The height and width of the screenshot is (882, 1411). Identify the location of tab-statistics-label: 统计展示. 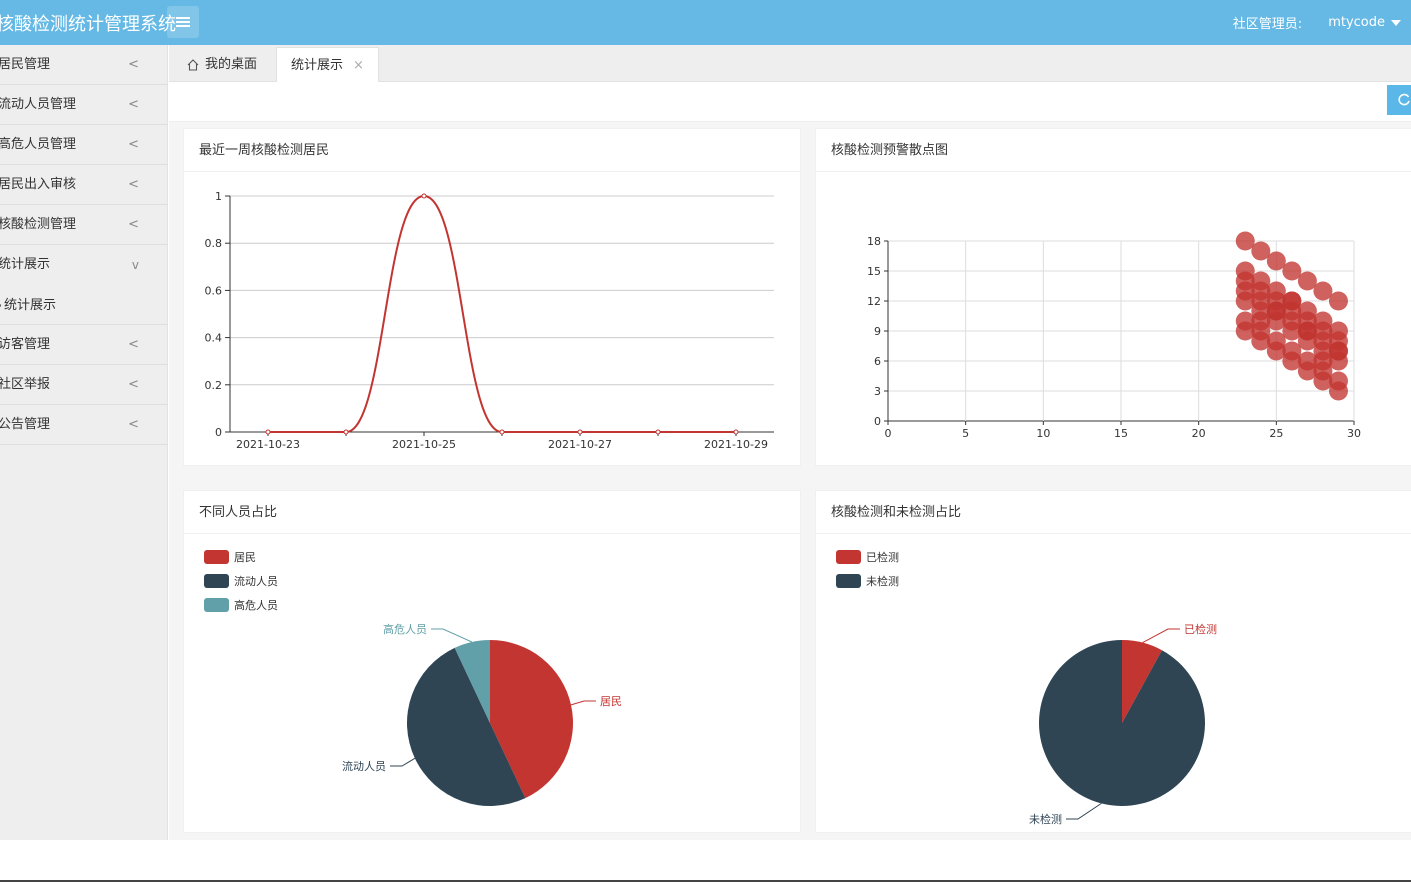
(317, 65).